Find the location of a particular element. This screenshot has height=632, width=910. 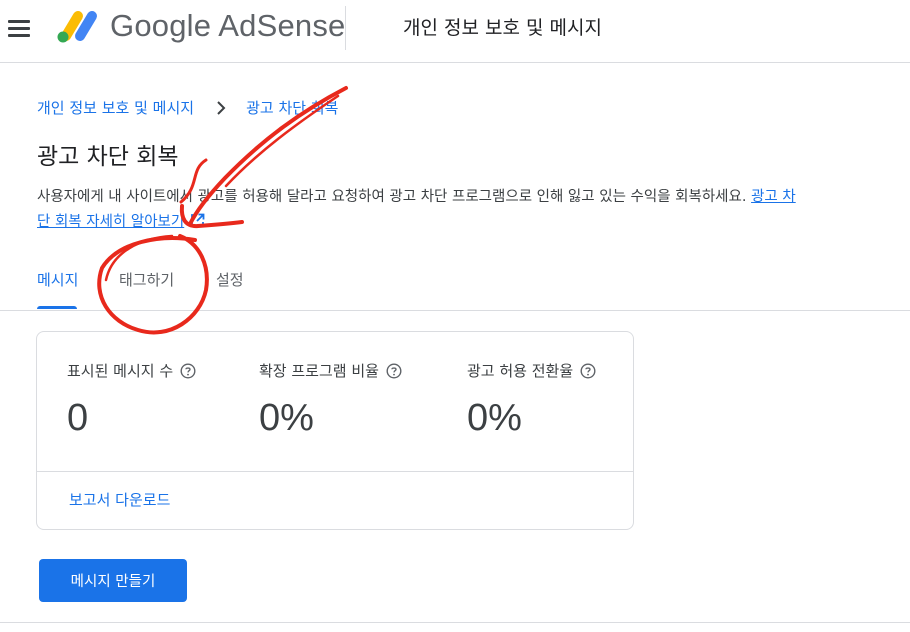

tab-tagging: 태그하기 is located at coordinates (146, 279).